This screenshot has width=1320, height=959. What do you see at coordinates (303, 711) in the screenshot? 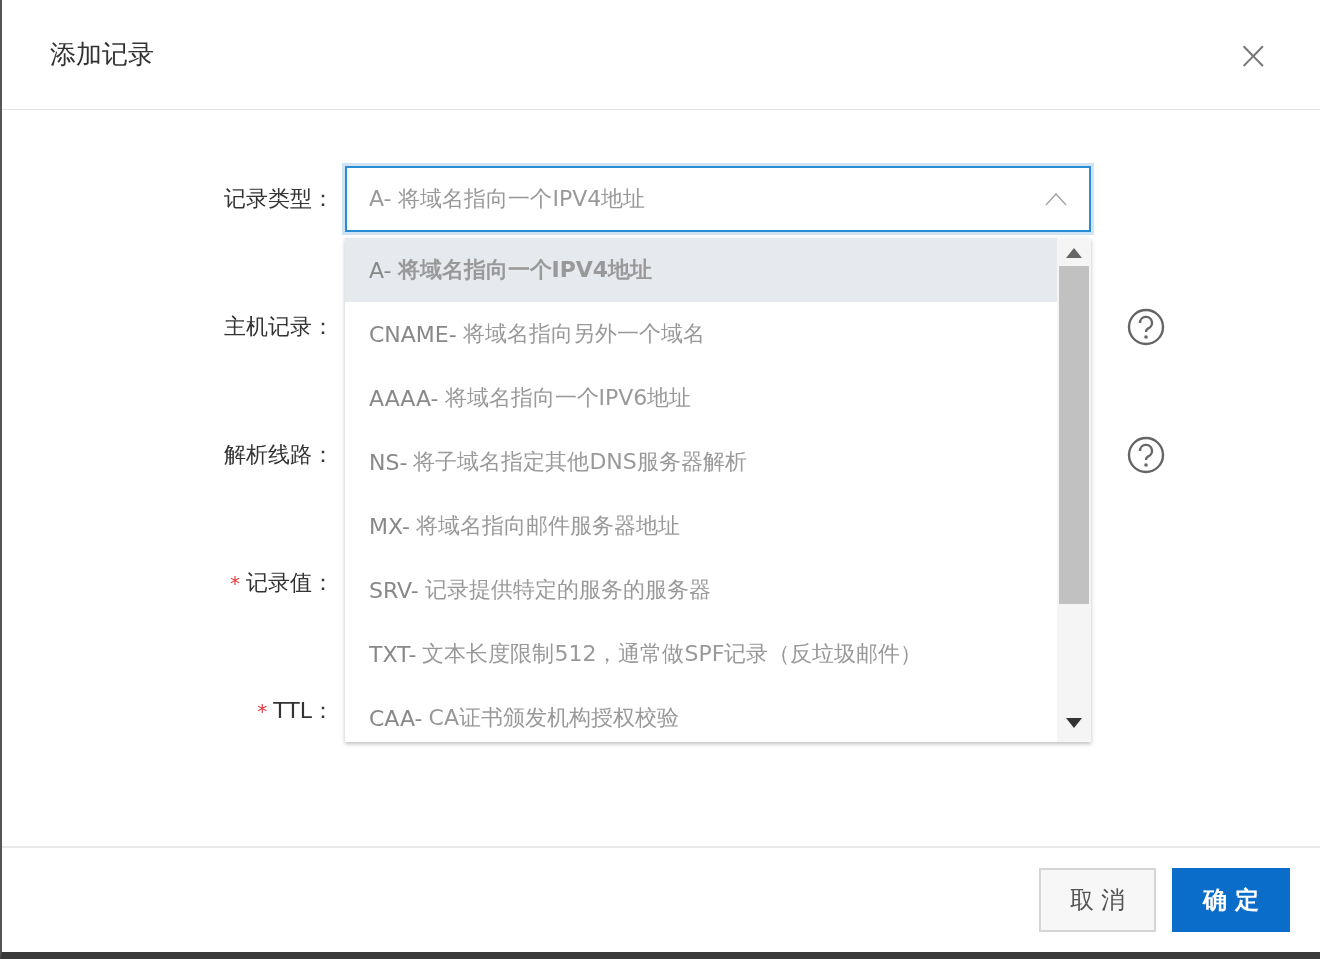
I see `field-label: TTL：` at bounding box center [303, 711].